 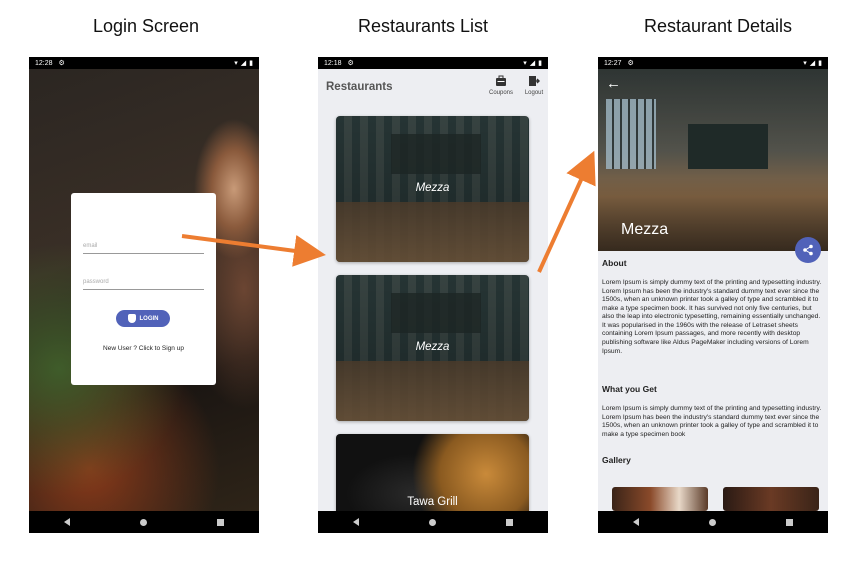 What do you see at coordinates (534, 93) in the screenshot?
I see `logout-label: Logout` at bounding box center [534, 93].